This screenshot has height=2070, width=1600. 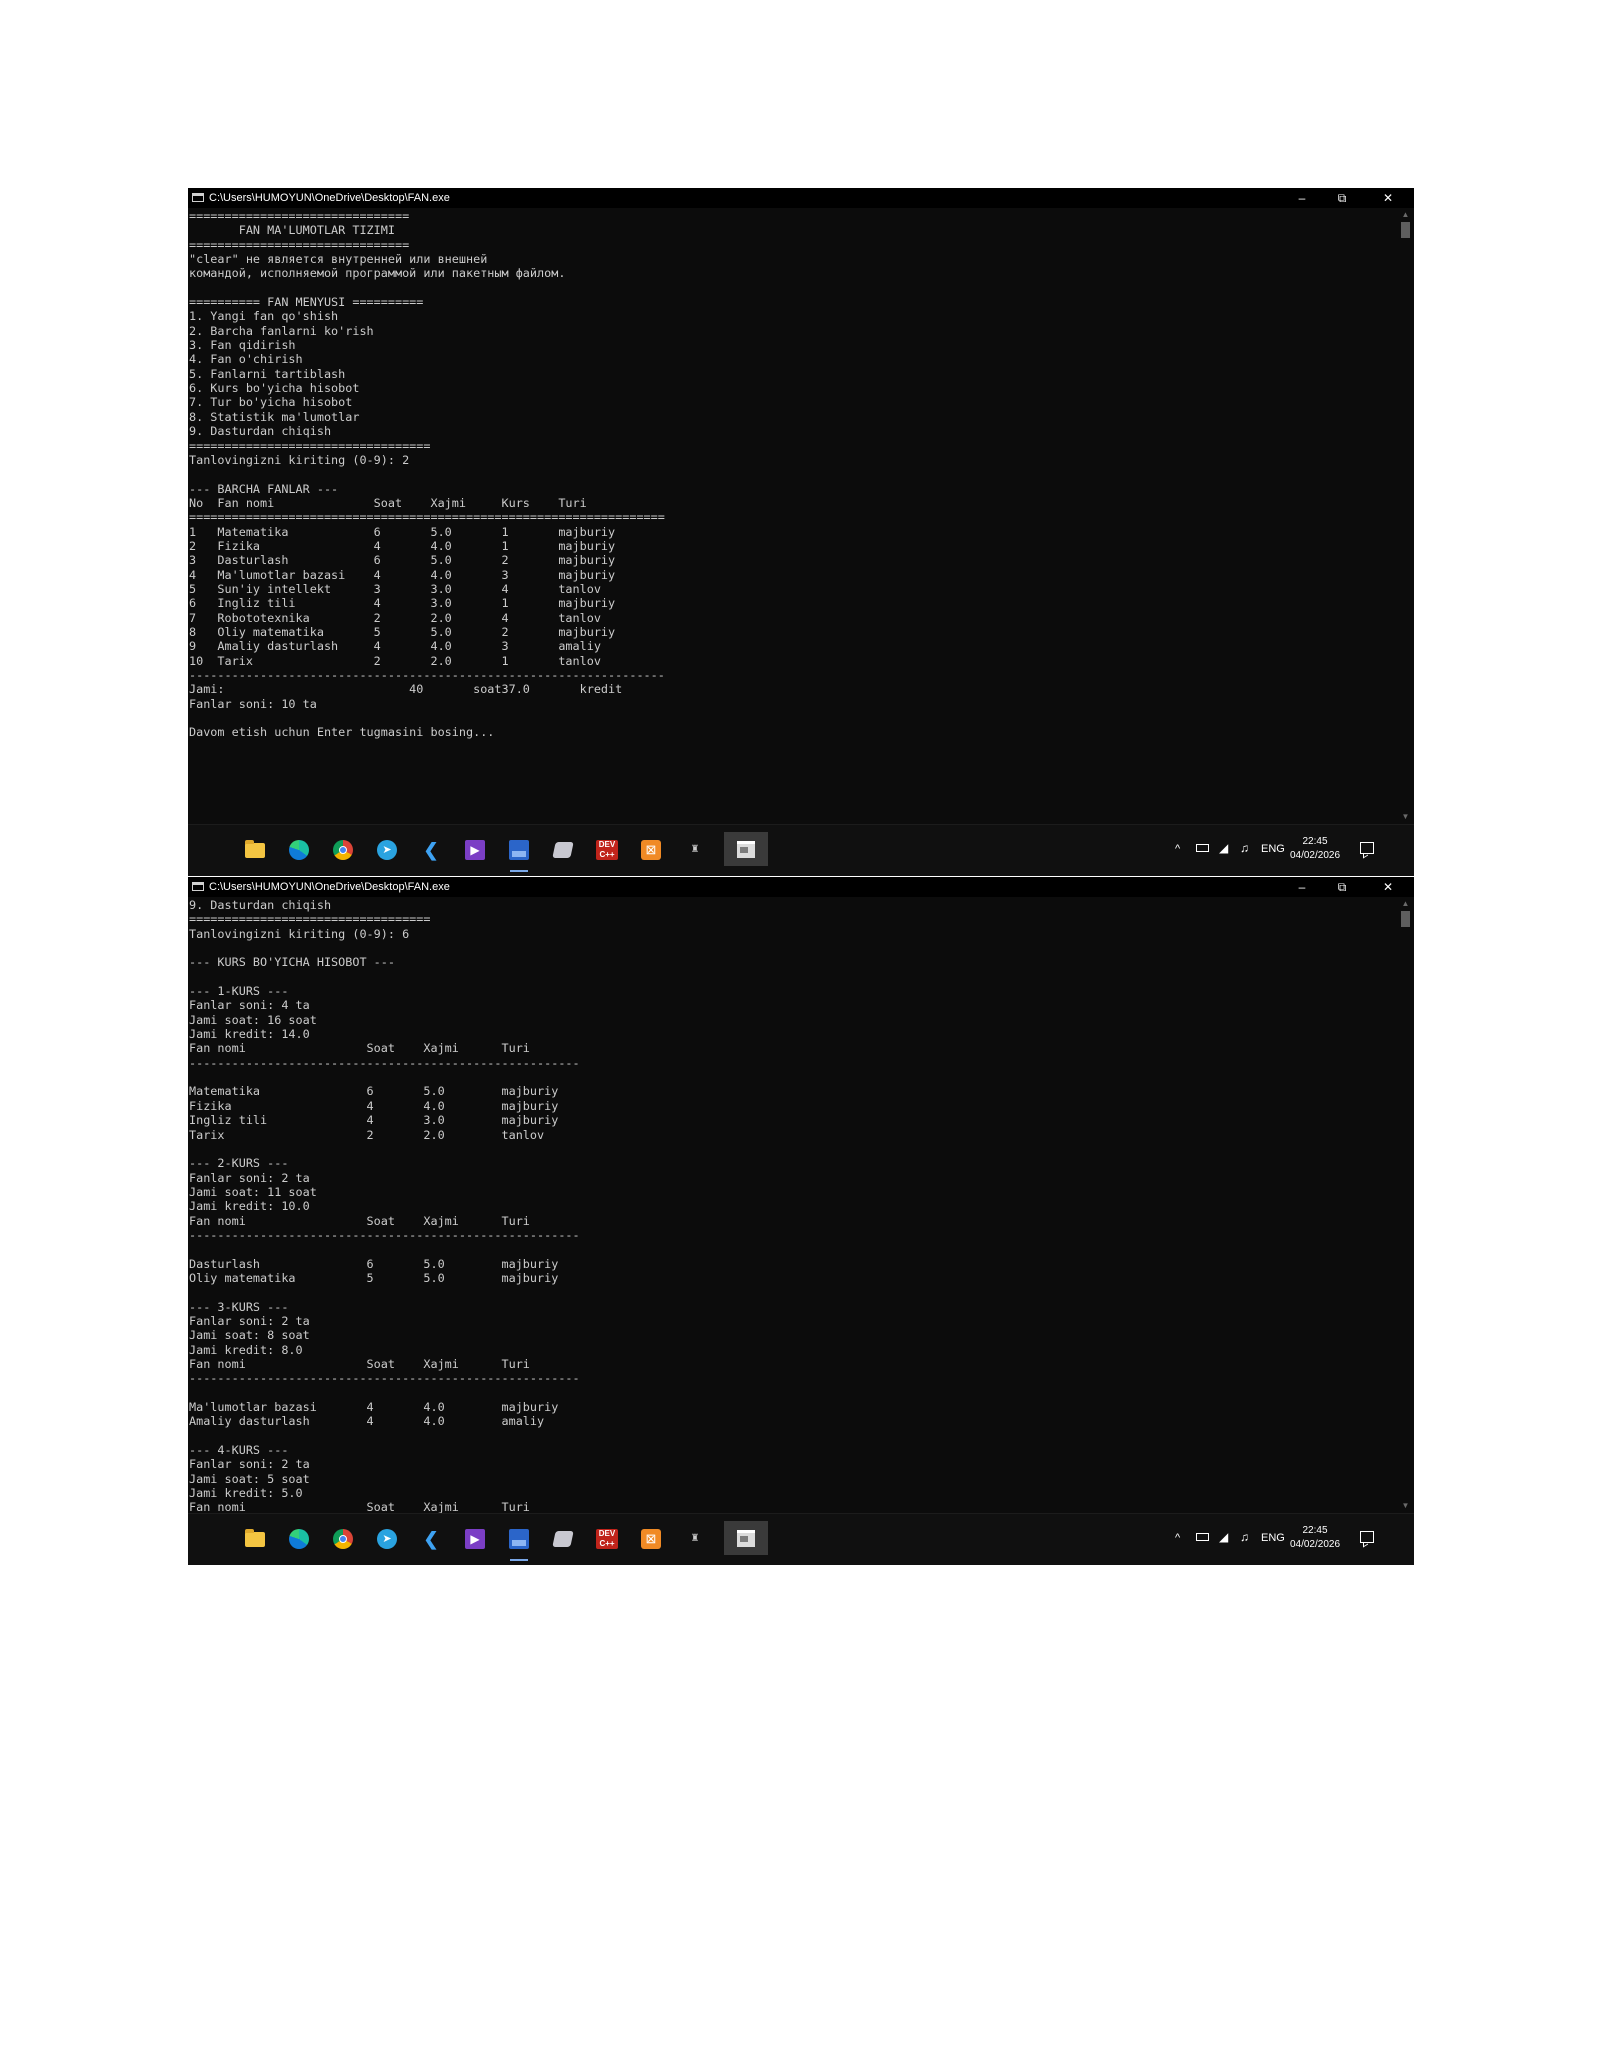 What do you see at coordinates (292, 962) in the screenshot?
I see `console-line: --- KURS BO'YICHA HISOBOT ---` at bounding box center [292, 962].